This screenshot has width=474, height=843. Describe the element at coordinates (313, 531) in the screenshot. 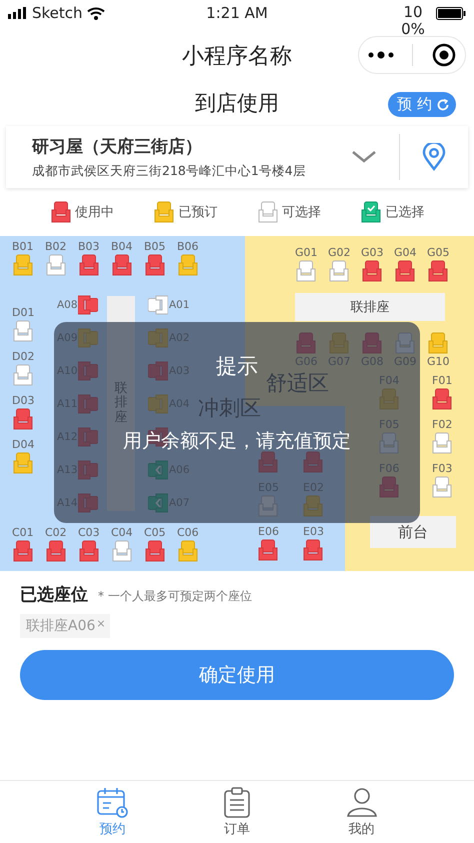

I see `seat-number: E03` at that location.